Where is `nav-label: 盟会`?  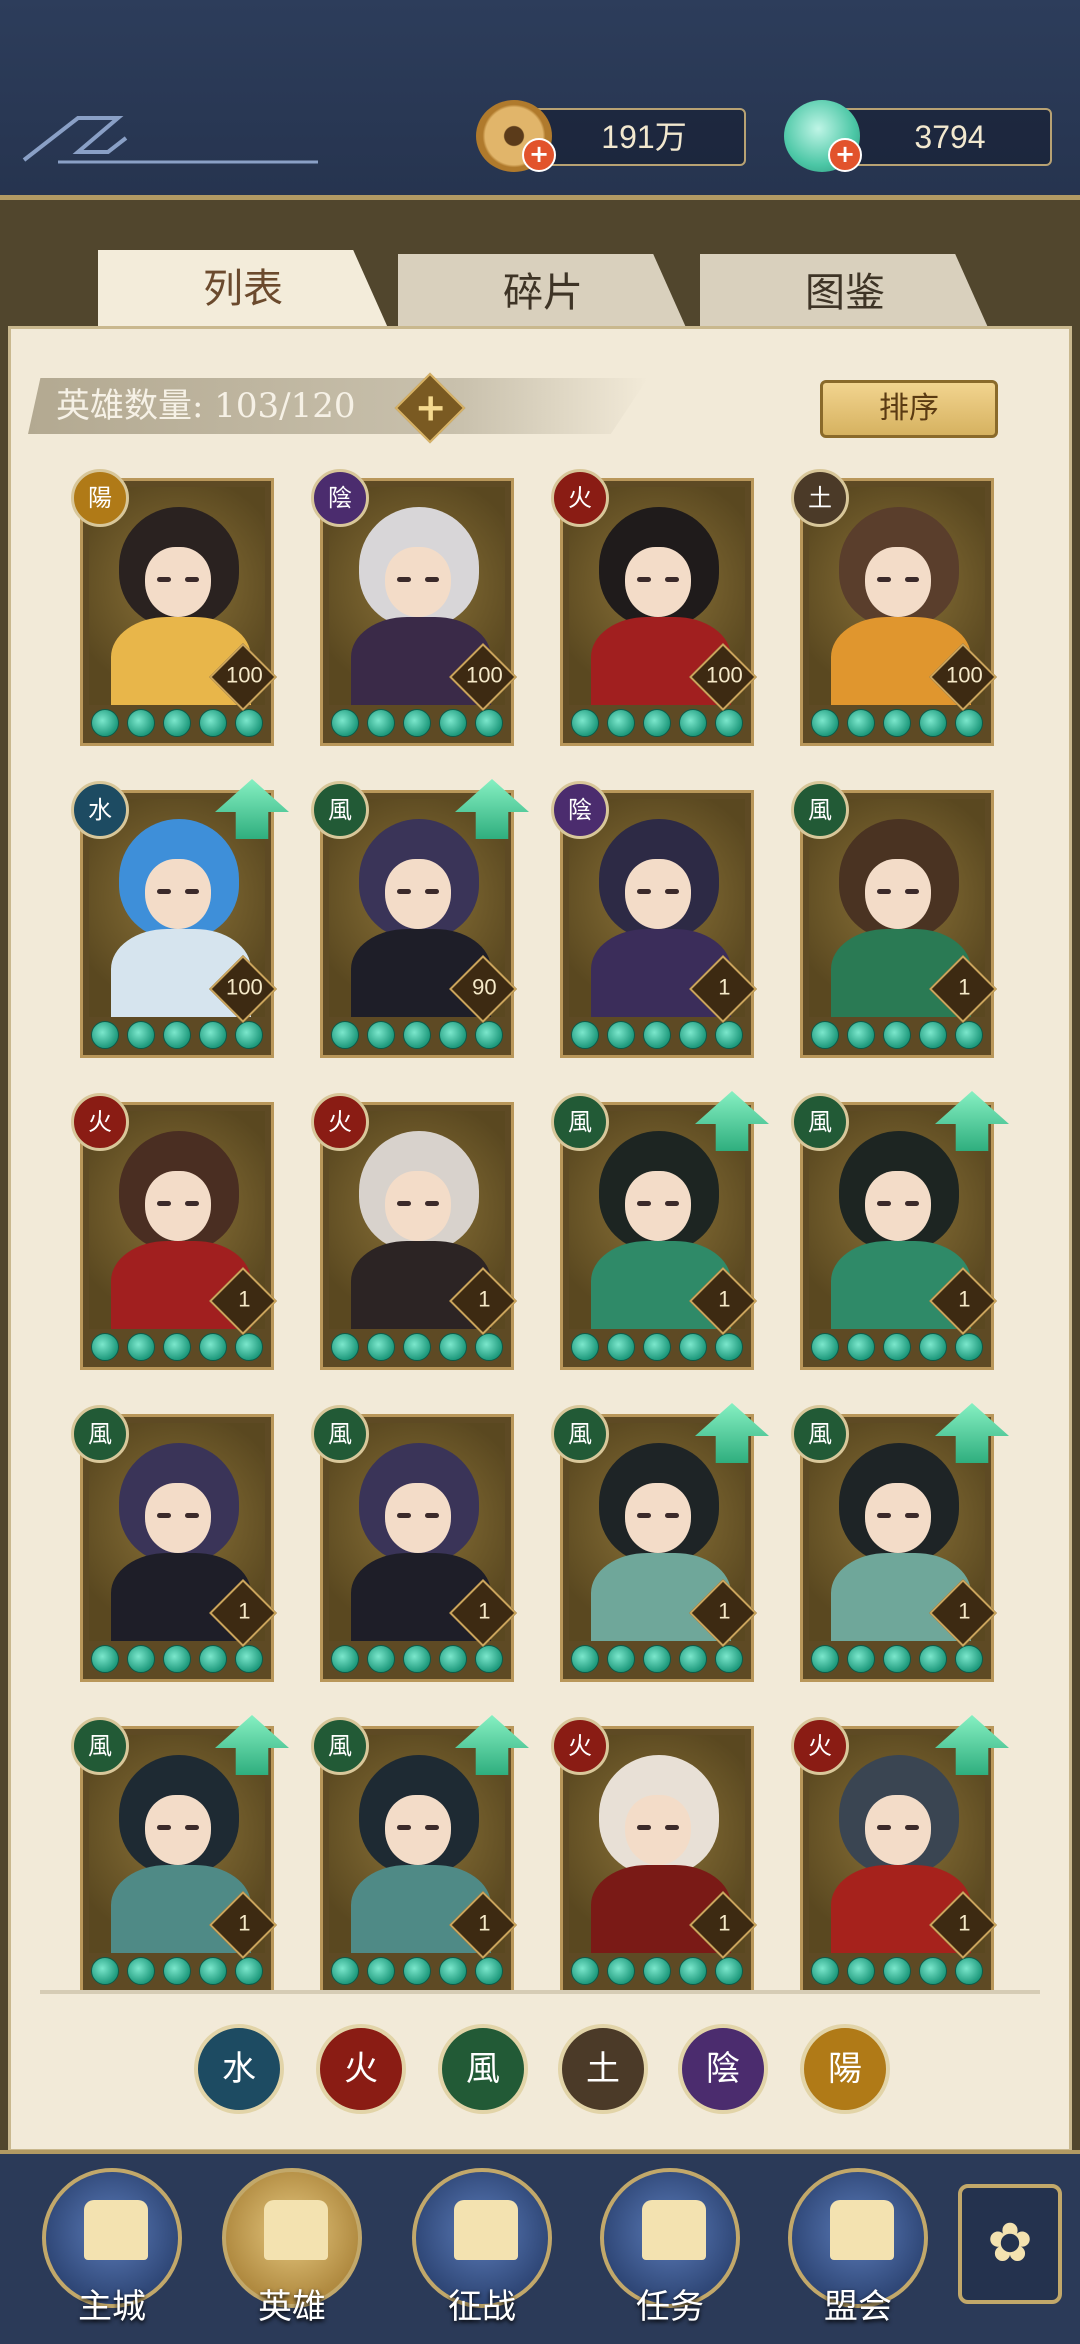 nav-label: 盟会 is located at coordinates (858, 2307).